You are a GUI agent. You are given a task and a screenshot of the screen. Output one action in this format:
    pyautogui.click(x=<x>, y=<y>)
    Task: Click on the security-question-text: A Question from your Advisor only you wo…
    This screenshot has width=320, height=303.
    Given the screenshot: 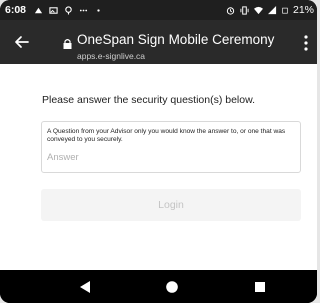 What is the action you would take?
    pyautogui.click(x=166, y=136)
    